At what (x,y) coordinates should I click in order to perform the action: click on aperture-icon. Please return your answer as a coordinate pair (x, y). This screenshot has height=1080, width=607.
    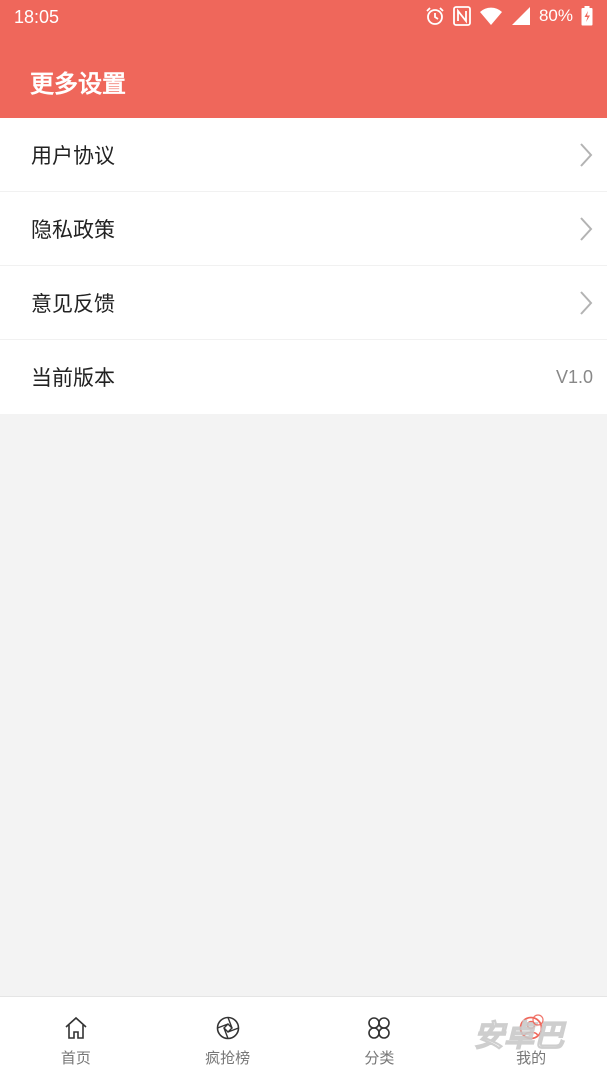
    Looking at the image, I should click on (228, 1028).